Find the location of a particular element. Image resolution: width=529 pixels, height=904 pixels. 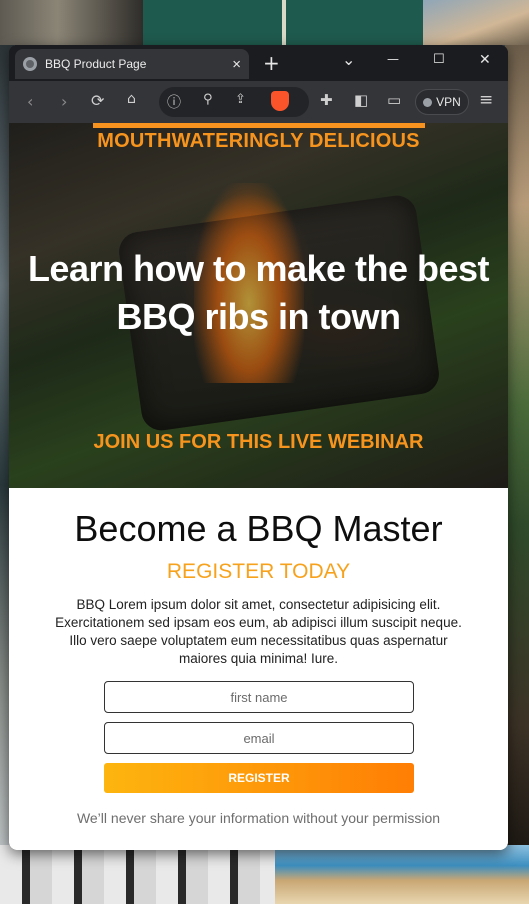

vpn-status-icon is located at coordinates (428, 102).